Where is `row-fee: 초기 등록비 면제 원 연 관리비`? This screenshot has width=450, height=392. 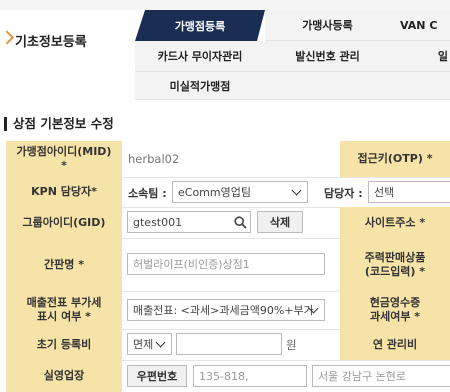 row-fee: 초기 등록비 면제 원 연 관리비 is located at coordinates (228, 345).